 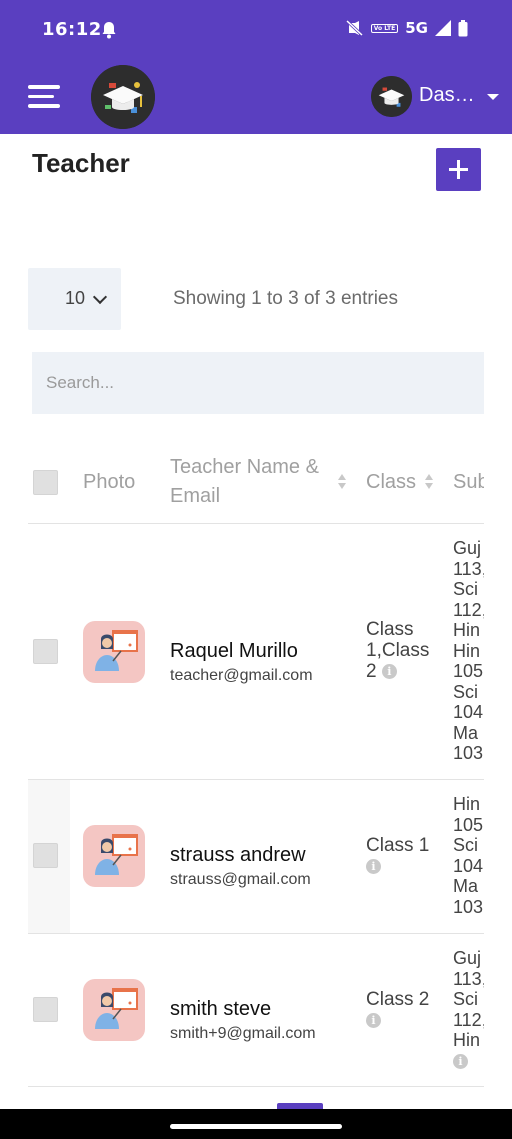 I want to click on class-list: Class 1, so click(x=398, y=845).